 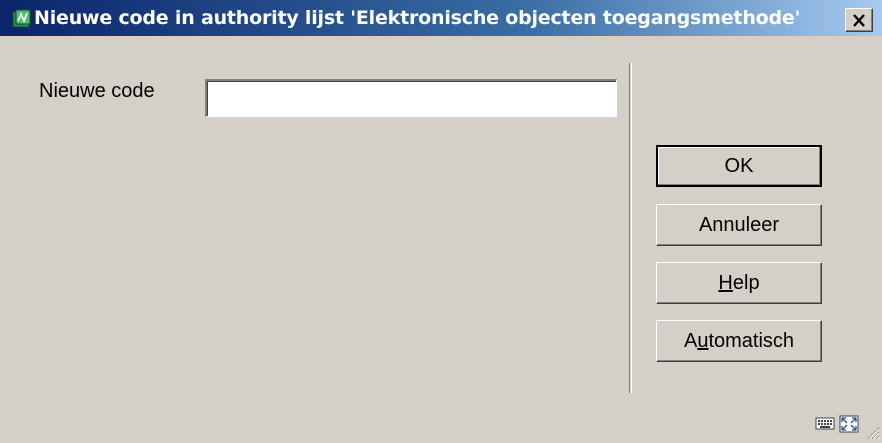 I want to click on help-button: Help, so click(x=739, y=283).